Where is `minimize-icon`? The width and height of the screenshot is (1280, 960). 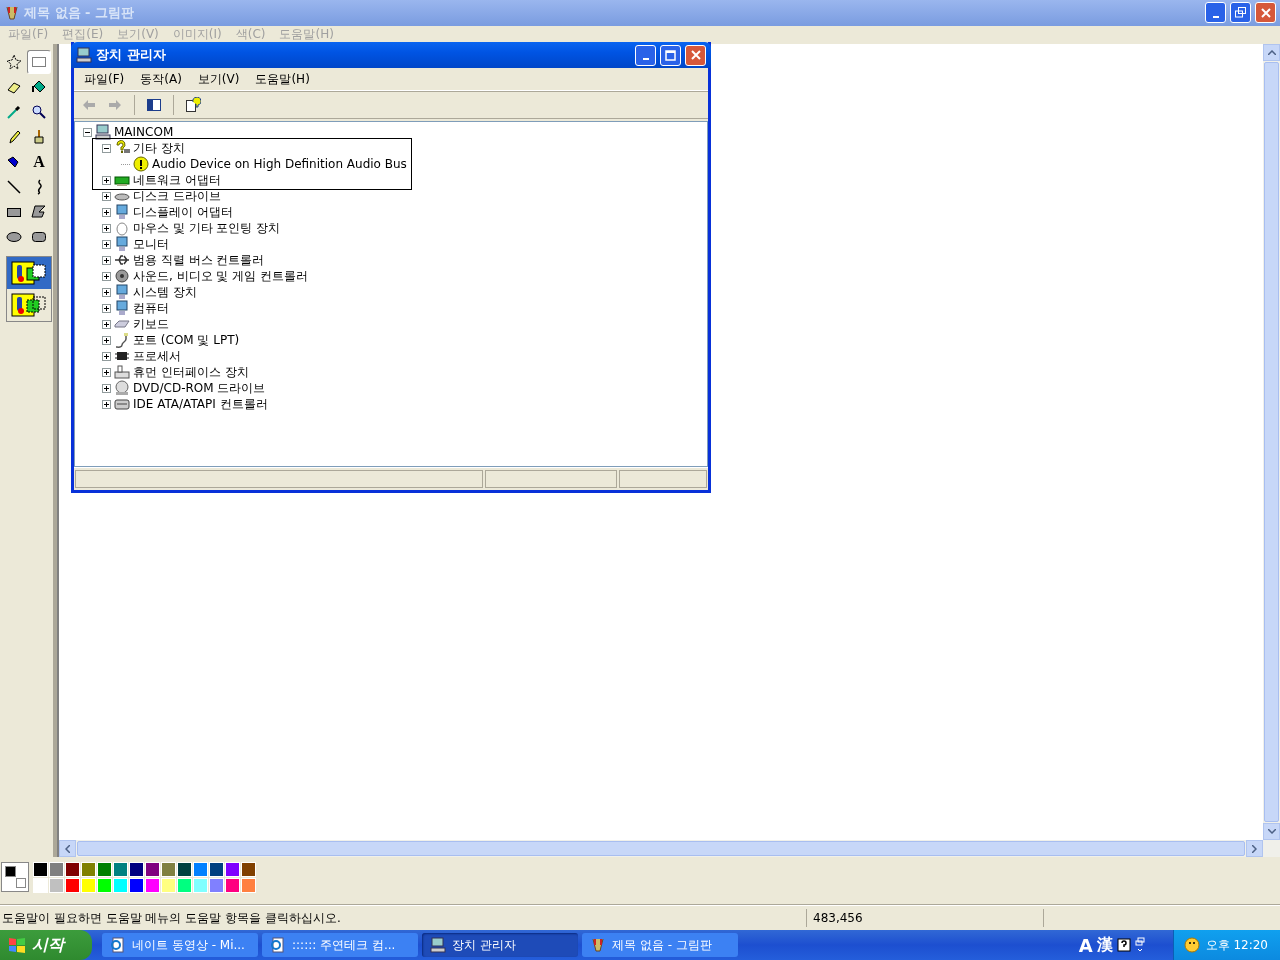
minimize-icon is located at coordinates (645, 59).